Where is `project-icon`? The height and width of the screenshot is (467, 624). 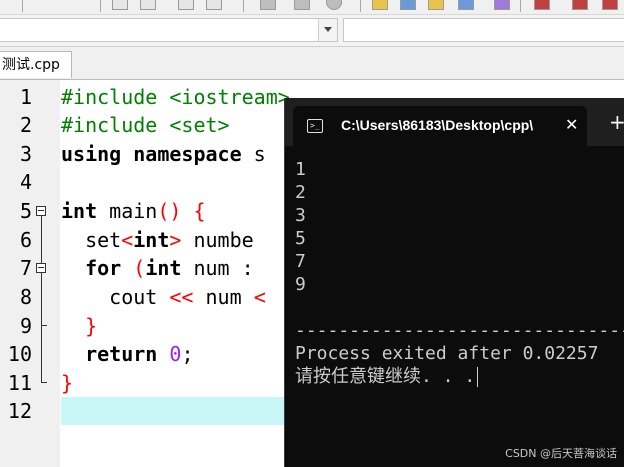
project-icon is located at coordinates (408, 5).